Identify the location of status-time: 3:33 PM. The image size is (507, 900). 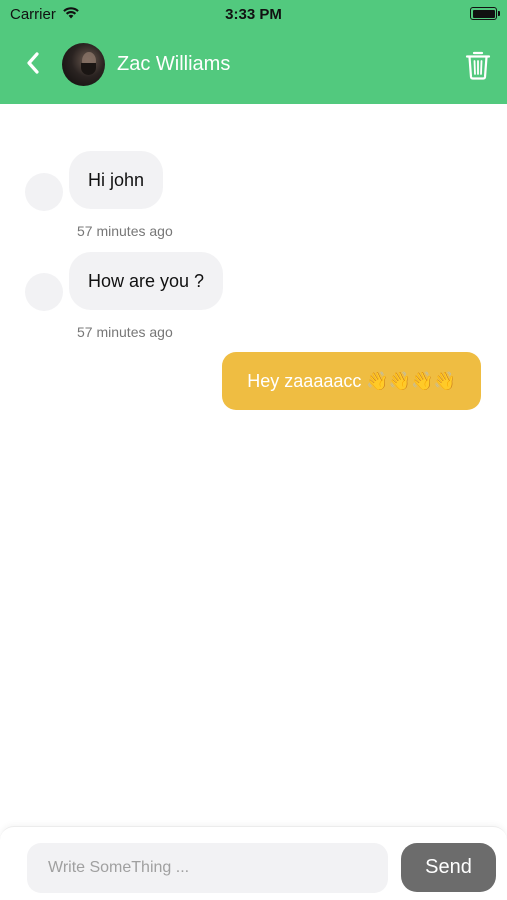
(253, 14).